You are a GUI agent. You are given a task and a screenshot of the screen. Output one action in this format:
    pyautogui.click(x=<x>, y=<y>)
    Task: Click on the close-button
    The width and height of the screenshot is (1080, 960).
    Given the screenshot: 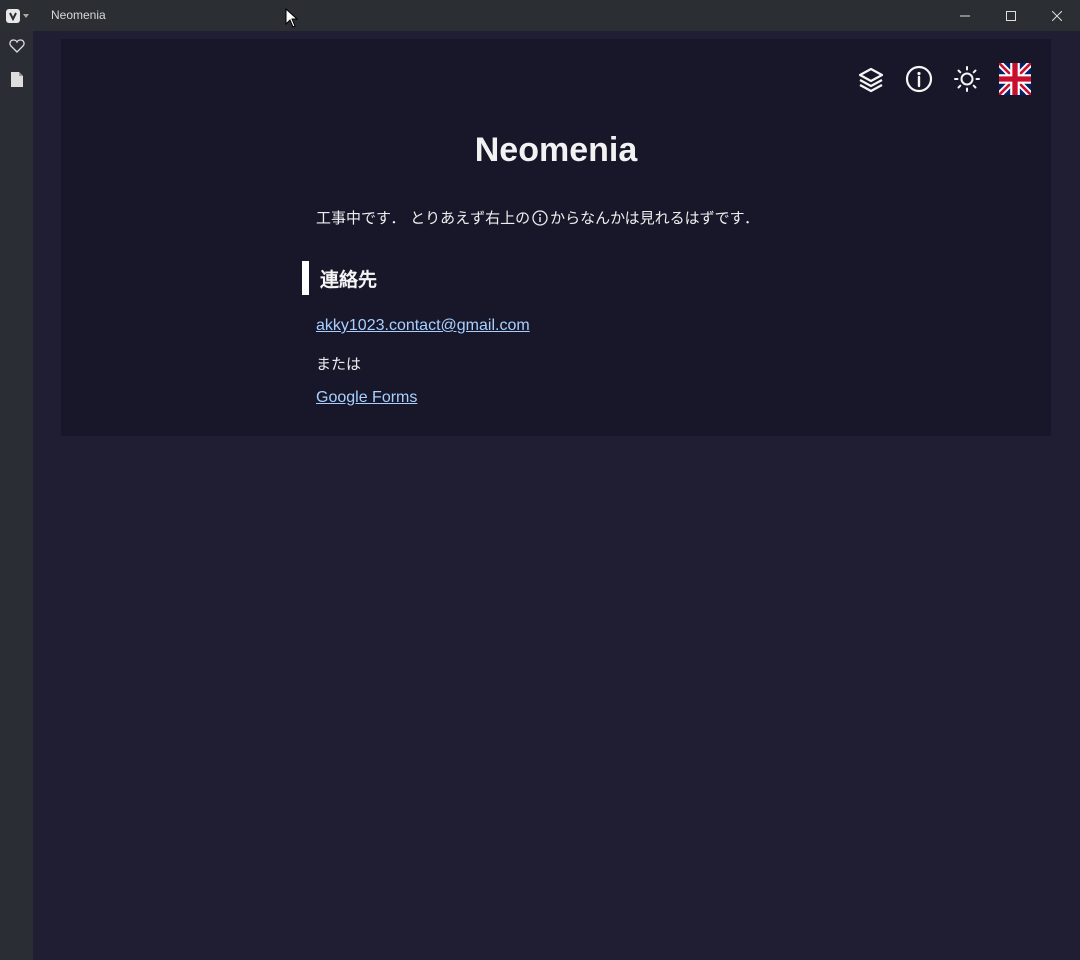 What is the action you would take?
    pyautogui.click(x=1057, y=15)
    